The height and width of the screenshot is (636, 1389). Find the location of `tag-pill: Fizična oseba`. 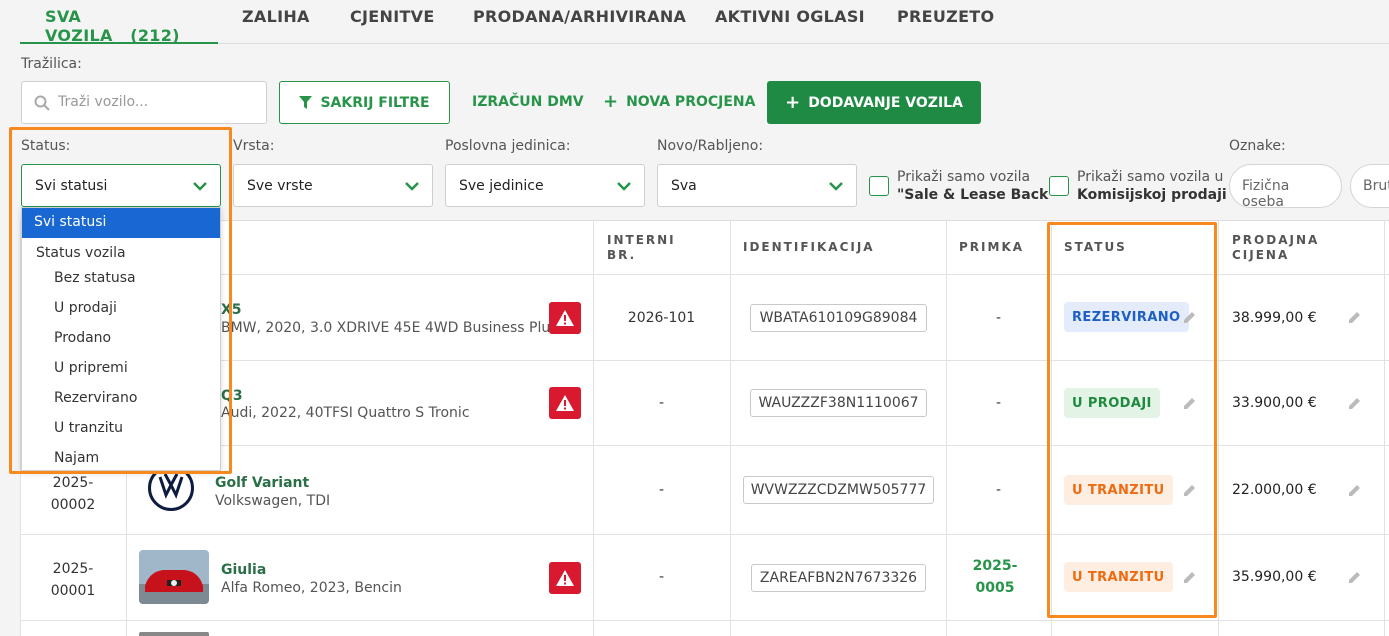

tag-pill: Fizična oseba is located at coordinates (1285, 187).